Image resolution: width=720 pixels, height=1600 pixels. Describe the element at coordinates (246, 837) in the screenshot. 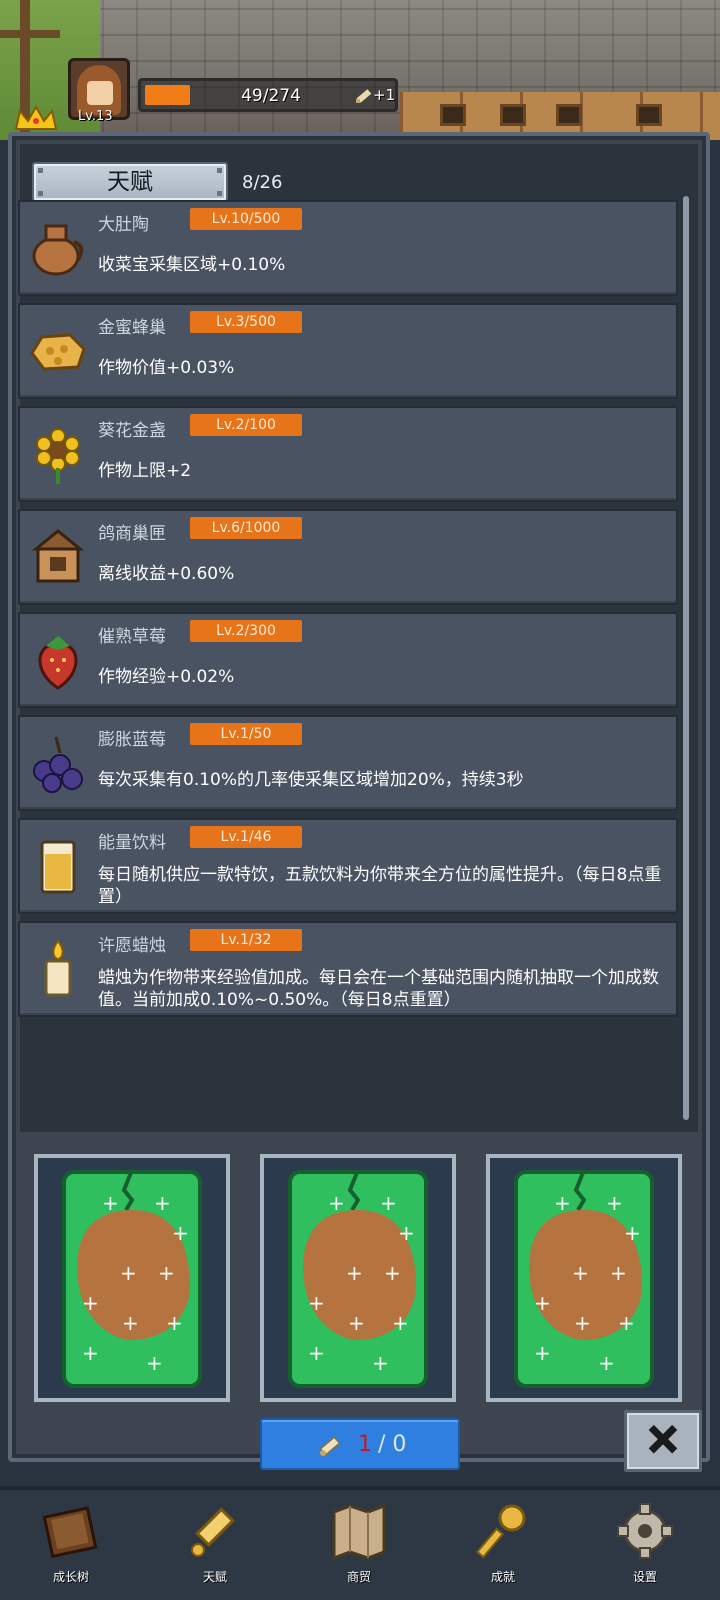

I see `talent-level-badge: Lv.1/46` at that location.